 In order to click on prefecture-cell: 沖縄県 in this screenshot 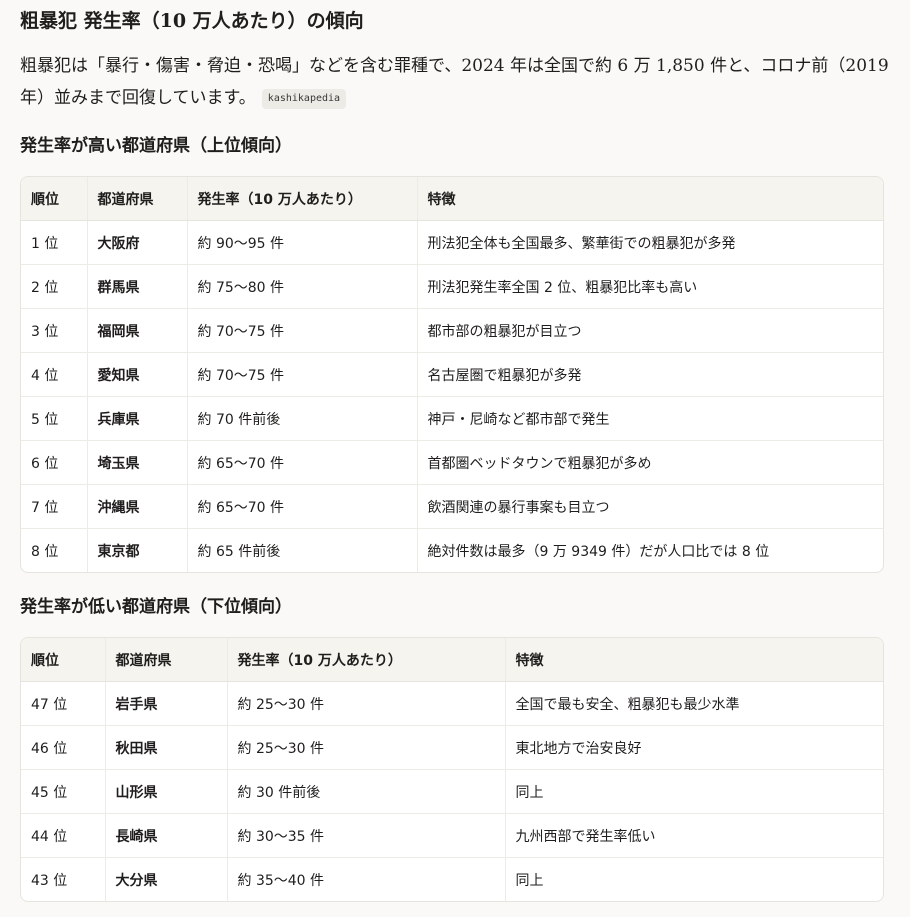, I will do `click(136, 506)`.